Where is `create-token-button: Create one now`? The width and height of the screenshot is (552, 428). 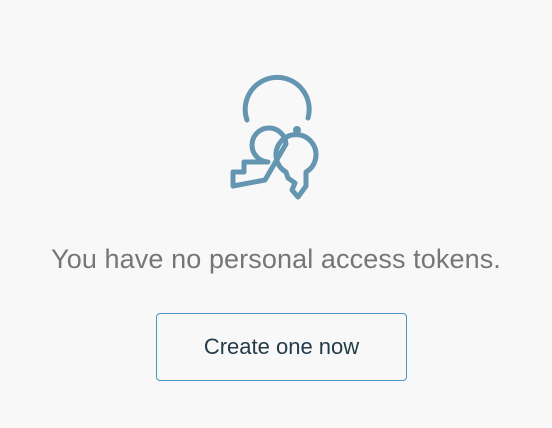 create-token-button: Create one now is located at coordinates (281, 347).